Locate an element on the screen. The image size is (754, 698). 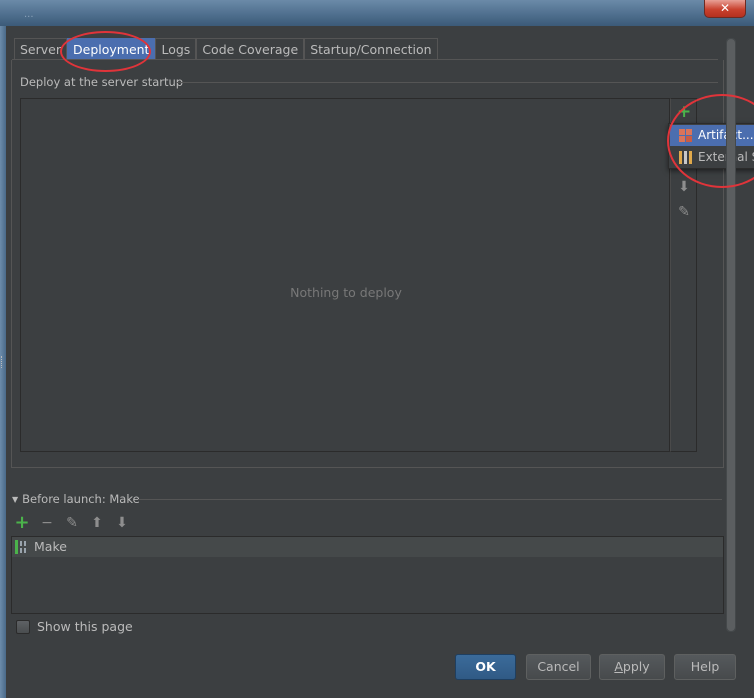
list-item-label: Make is located at coordinates (50, 546).